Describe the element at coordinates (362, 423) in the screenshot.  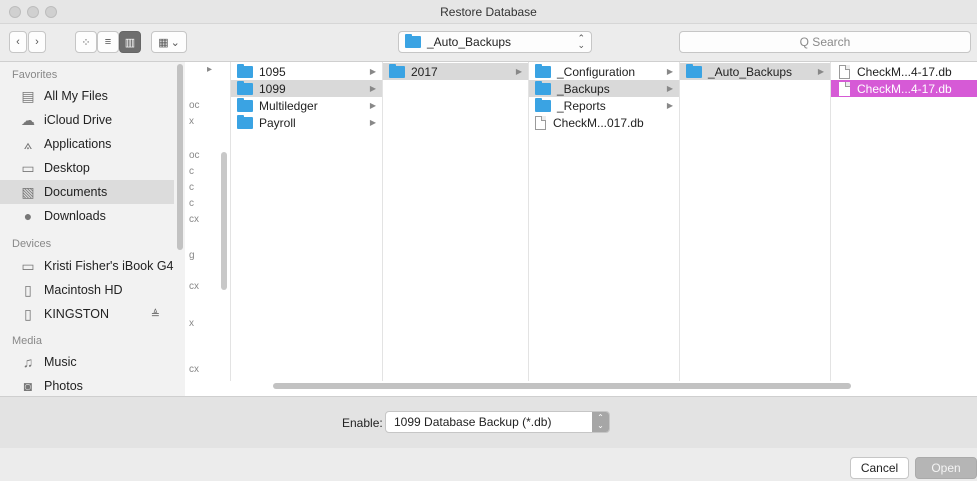
I see `enable-label: Enable:` at that location.